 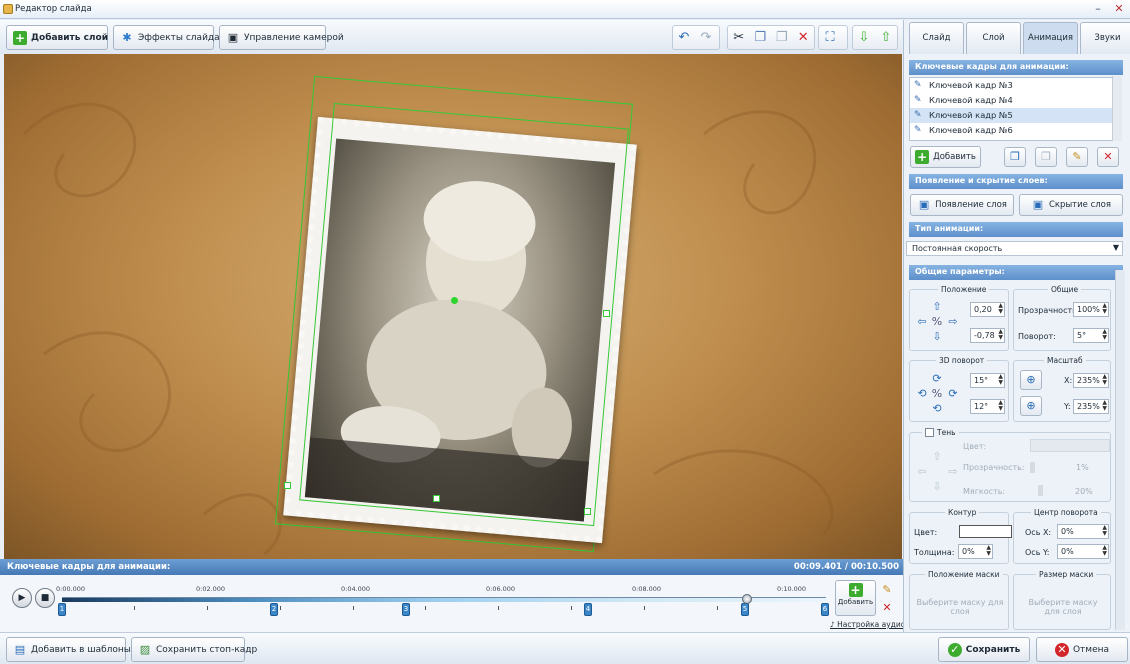 I want to click on tab-slide: Слайд, so click(x=936, y=38).